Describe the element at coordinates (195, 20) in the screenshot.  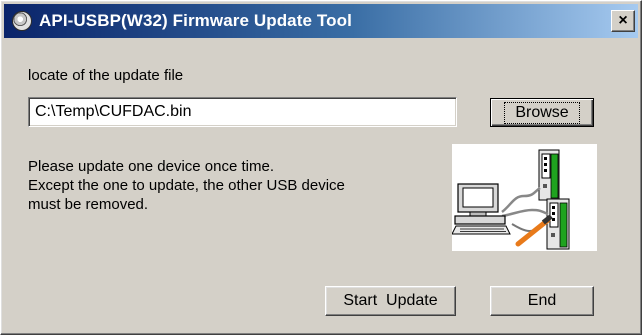
I see `window-title: API-USBP(W32) Firmware Update Tool` at that location.